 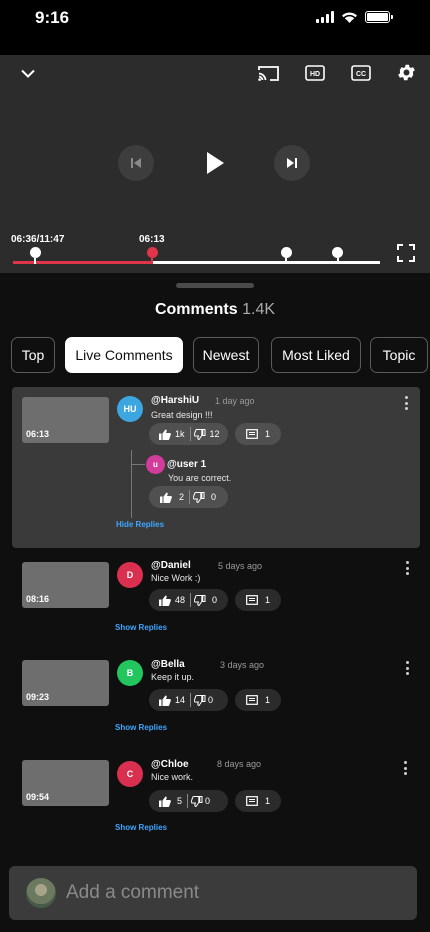 I want to click on gear-icon, so click(x=406, y=72).